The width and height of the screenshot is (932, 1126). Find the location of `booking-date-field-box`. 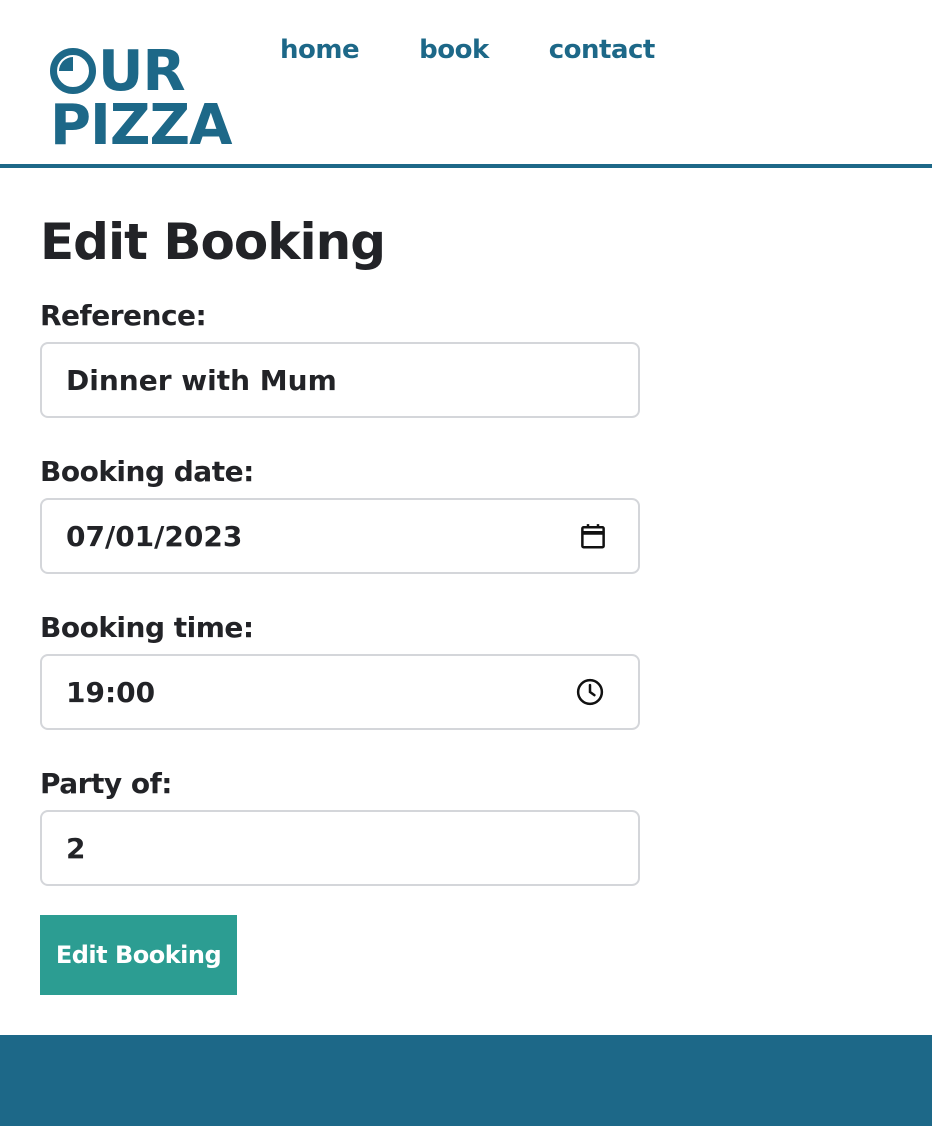

booking-date-field-box is located at coordinates (340, 536).